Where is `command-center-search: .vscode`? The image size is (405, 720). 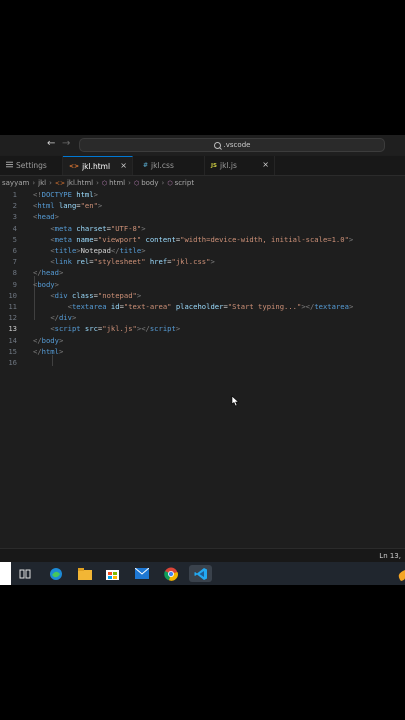
command-center-search: .vscode is located at coordinates (232, 145).